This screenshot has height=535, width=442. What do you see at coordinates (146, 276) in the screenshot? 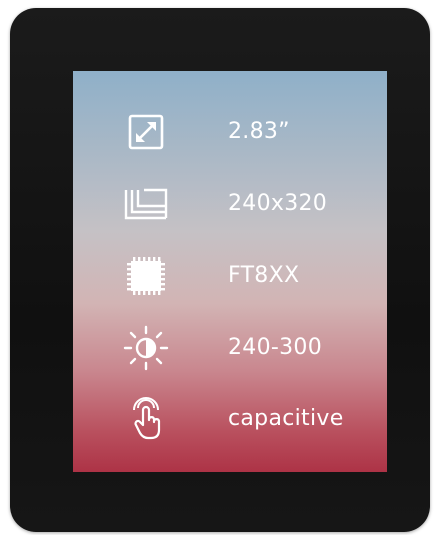
I see `chip-icon` at bounding box center [146, 276].